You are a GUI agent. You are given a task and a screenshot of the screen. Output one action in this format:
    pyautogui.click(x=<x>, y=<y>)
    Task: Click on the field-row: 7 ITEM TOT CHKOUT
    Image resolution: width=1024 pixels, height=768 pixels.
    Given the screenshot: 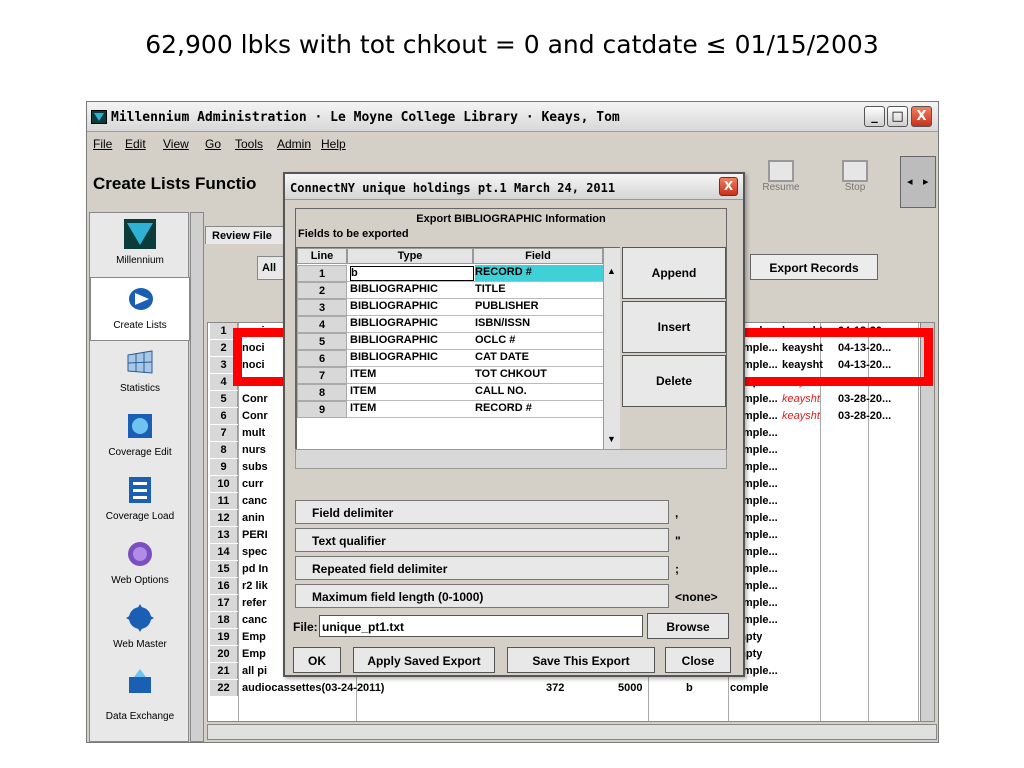 What is the action you would take?
    pyautogui.click(x=450, y=375)
    